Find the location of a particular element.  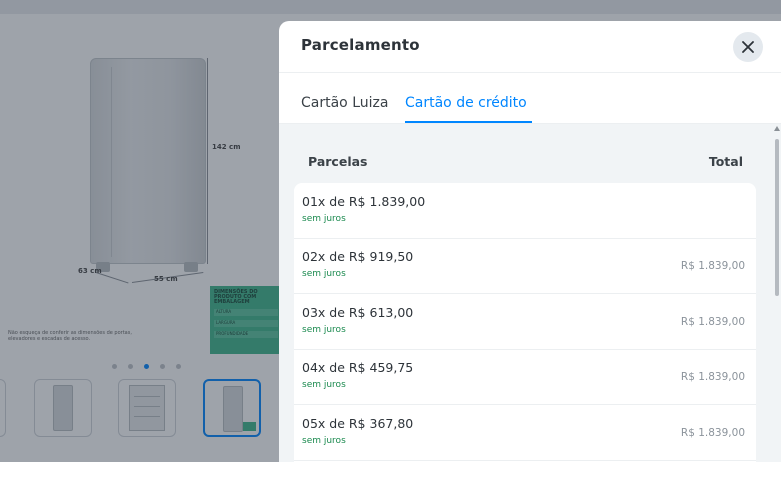

installment-value: 04x de R$ 459,75 is located at coordinates (358, 367).